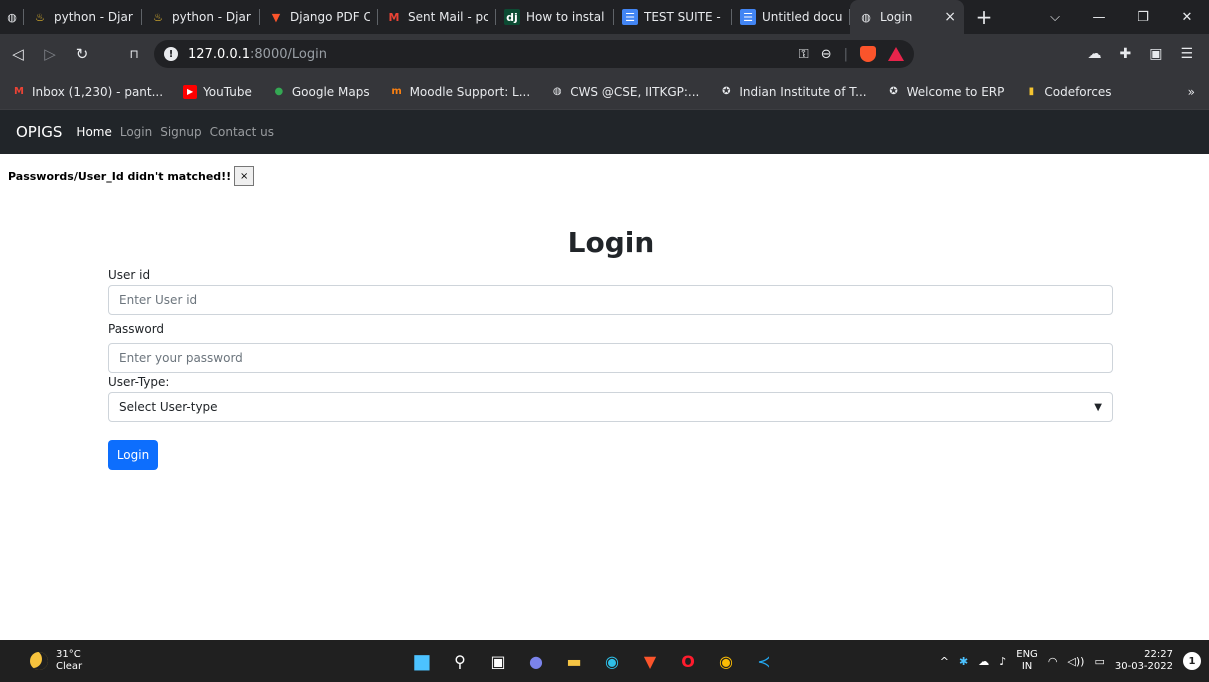 The width and height of the screenshot is (1209, 682). What do you see at coordinates (868, 54) in the screenshot?
I see `brave-shields-icon` at bounding box center [868, 54].